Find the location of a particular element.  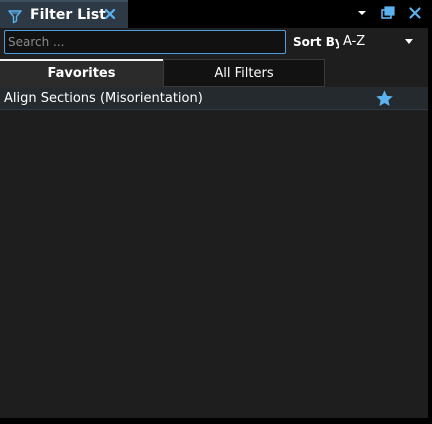

dock-tab: Filter List is located at coordinates (64, 14).